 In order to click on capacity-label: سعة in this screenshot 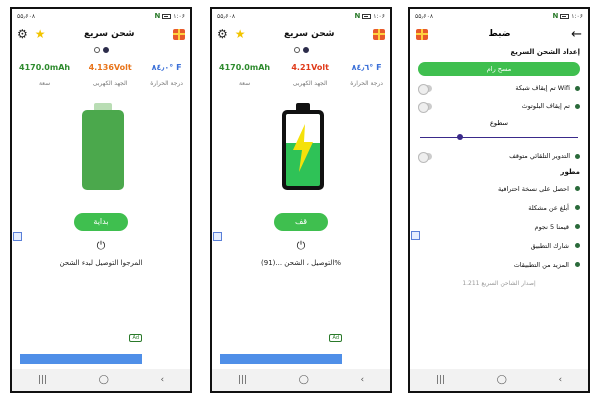, I will do `click(44, 83)`.